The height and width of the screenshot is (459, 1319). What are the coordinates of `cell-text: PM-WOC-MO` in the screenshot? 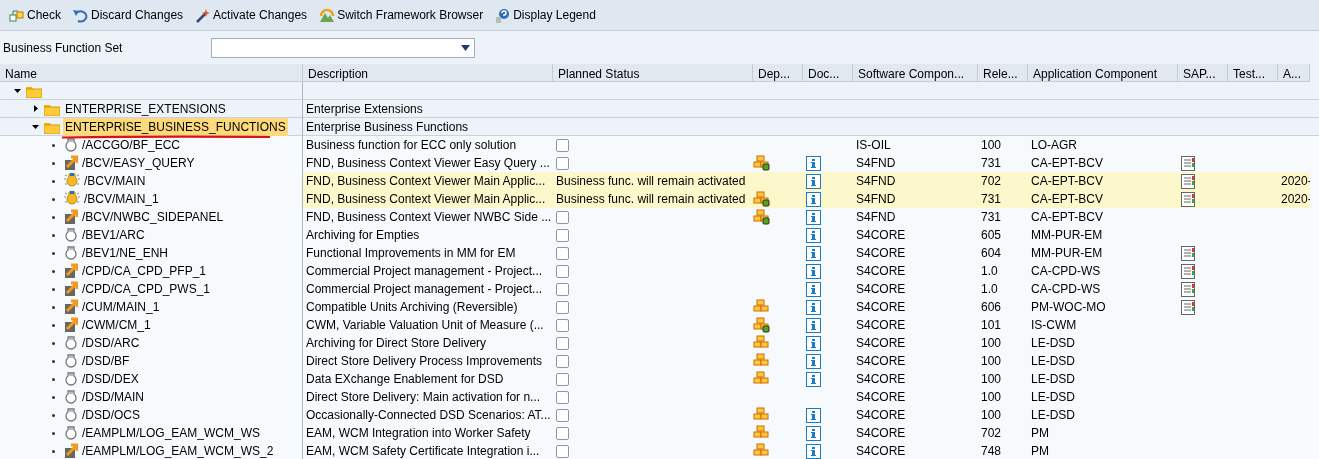 It's located at (1068, 307).